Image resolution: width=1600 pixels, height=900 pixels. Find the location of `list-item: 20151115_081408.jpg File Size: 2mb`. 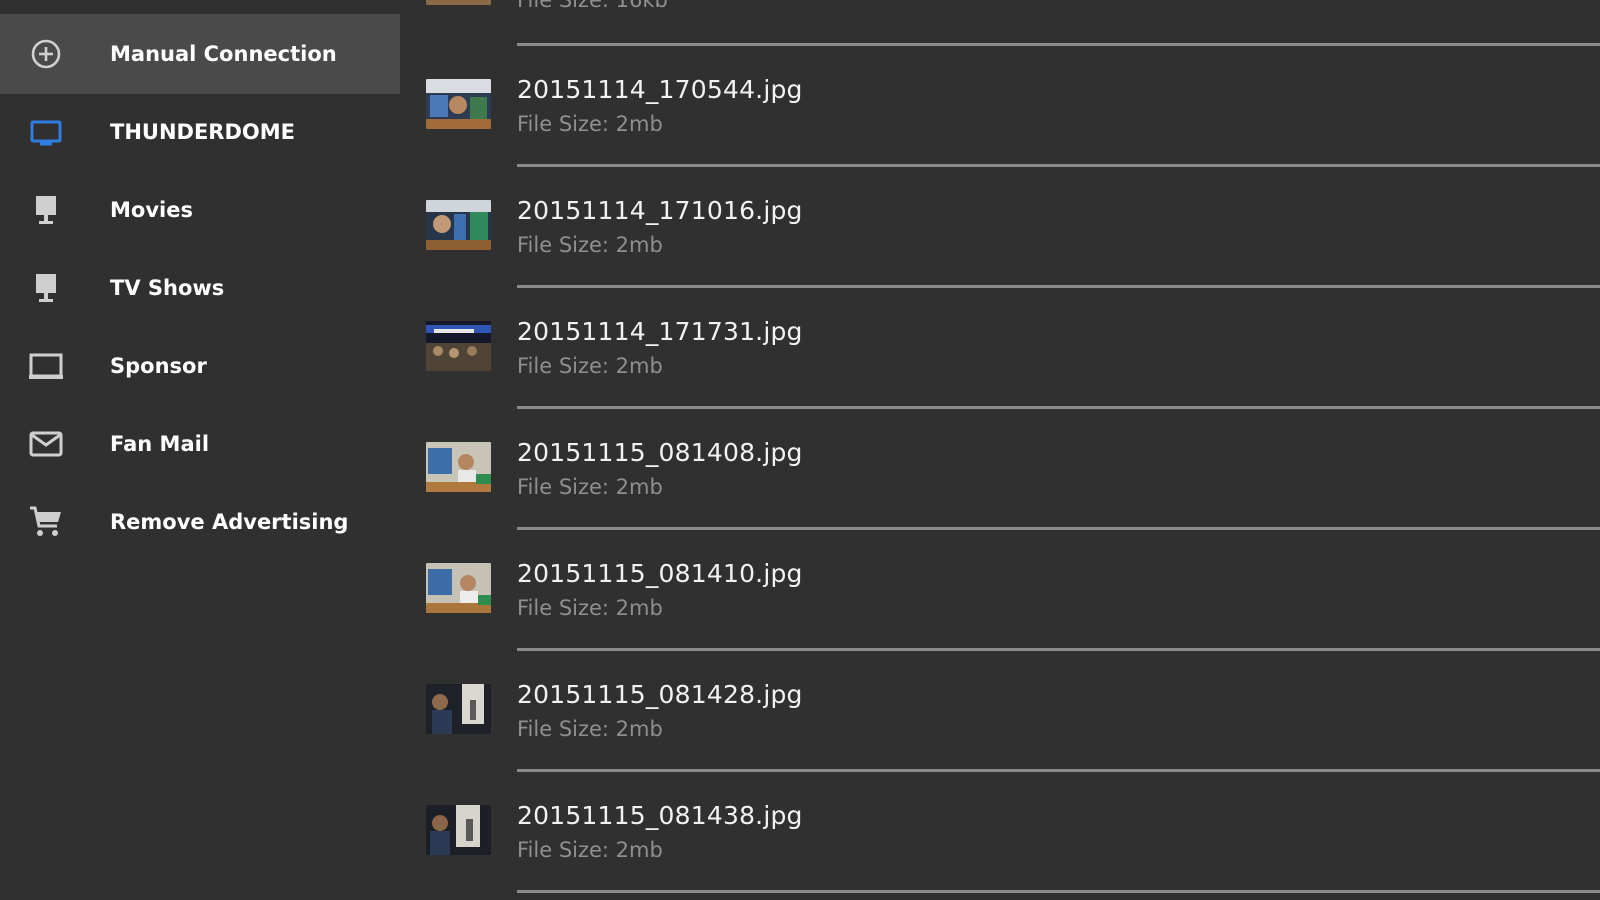

list-item: 20151115_081408.jpg File Size: 2mb is located at coordinates (1000, 470).